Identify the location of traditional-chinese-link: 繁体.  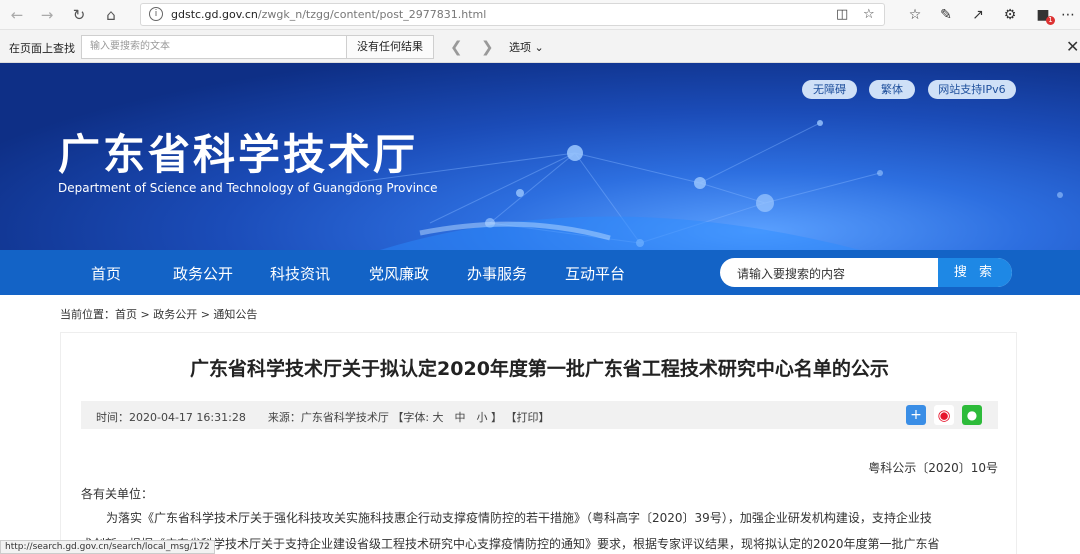
(892, 89).